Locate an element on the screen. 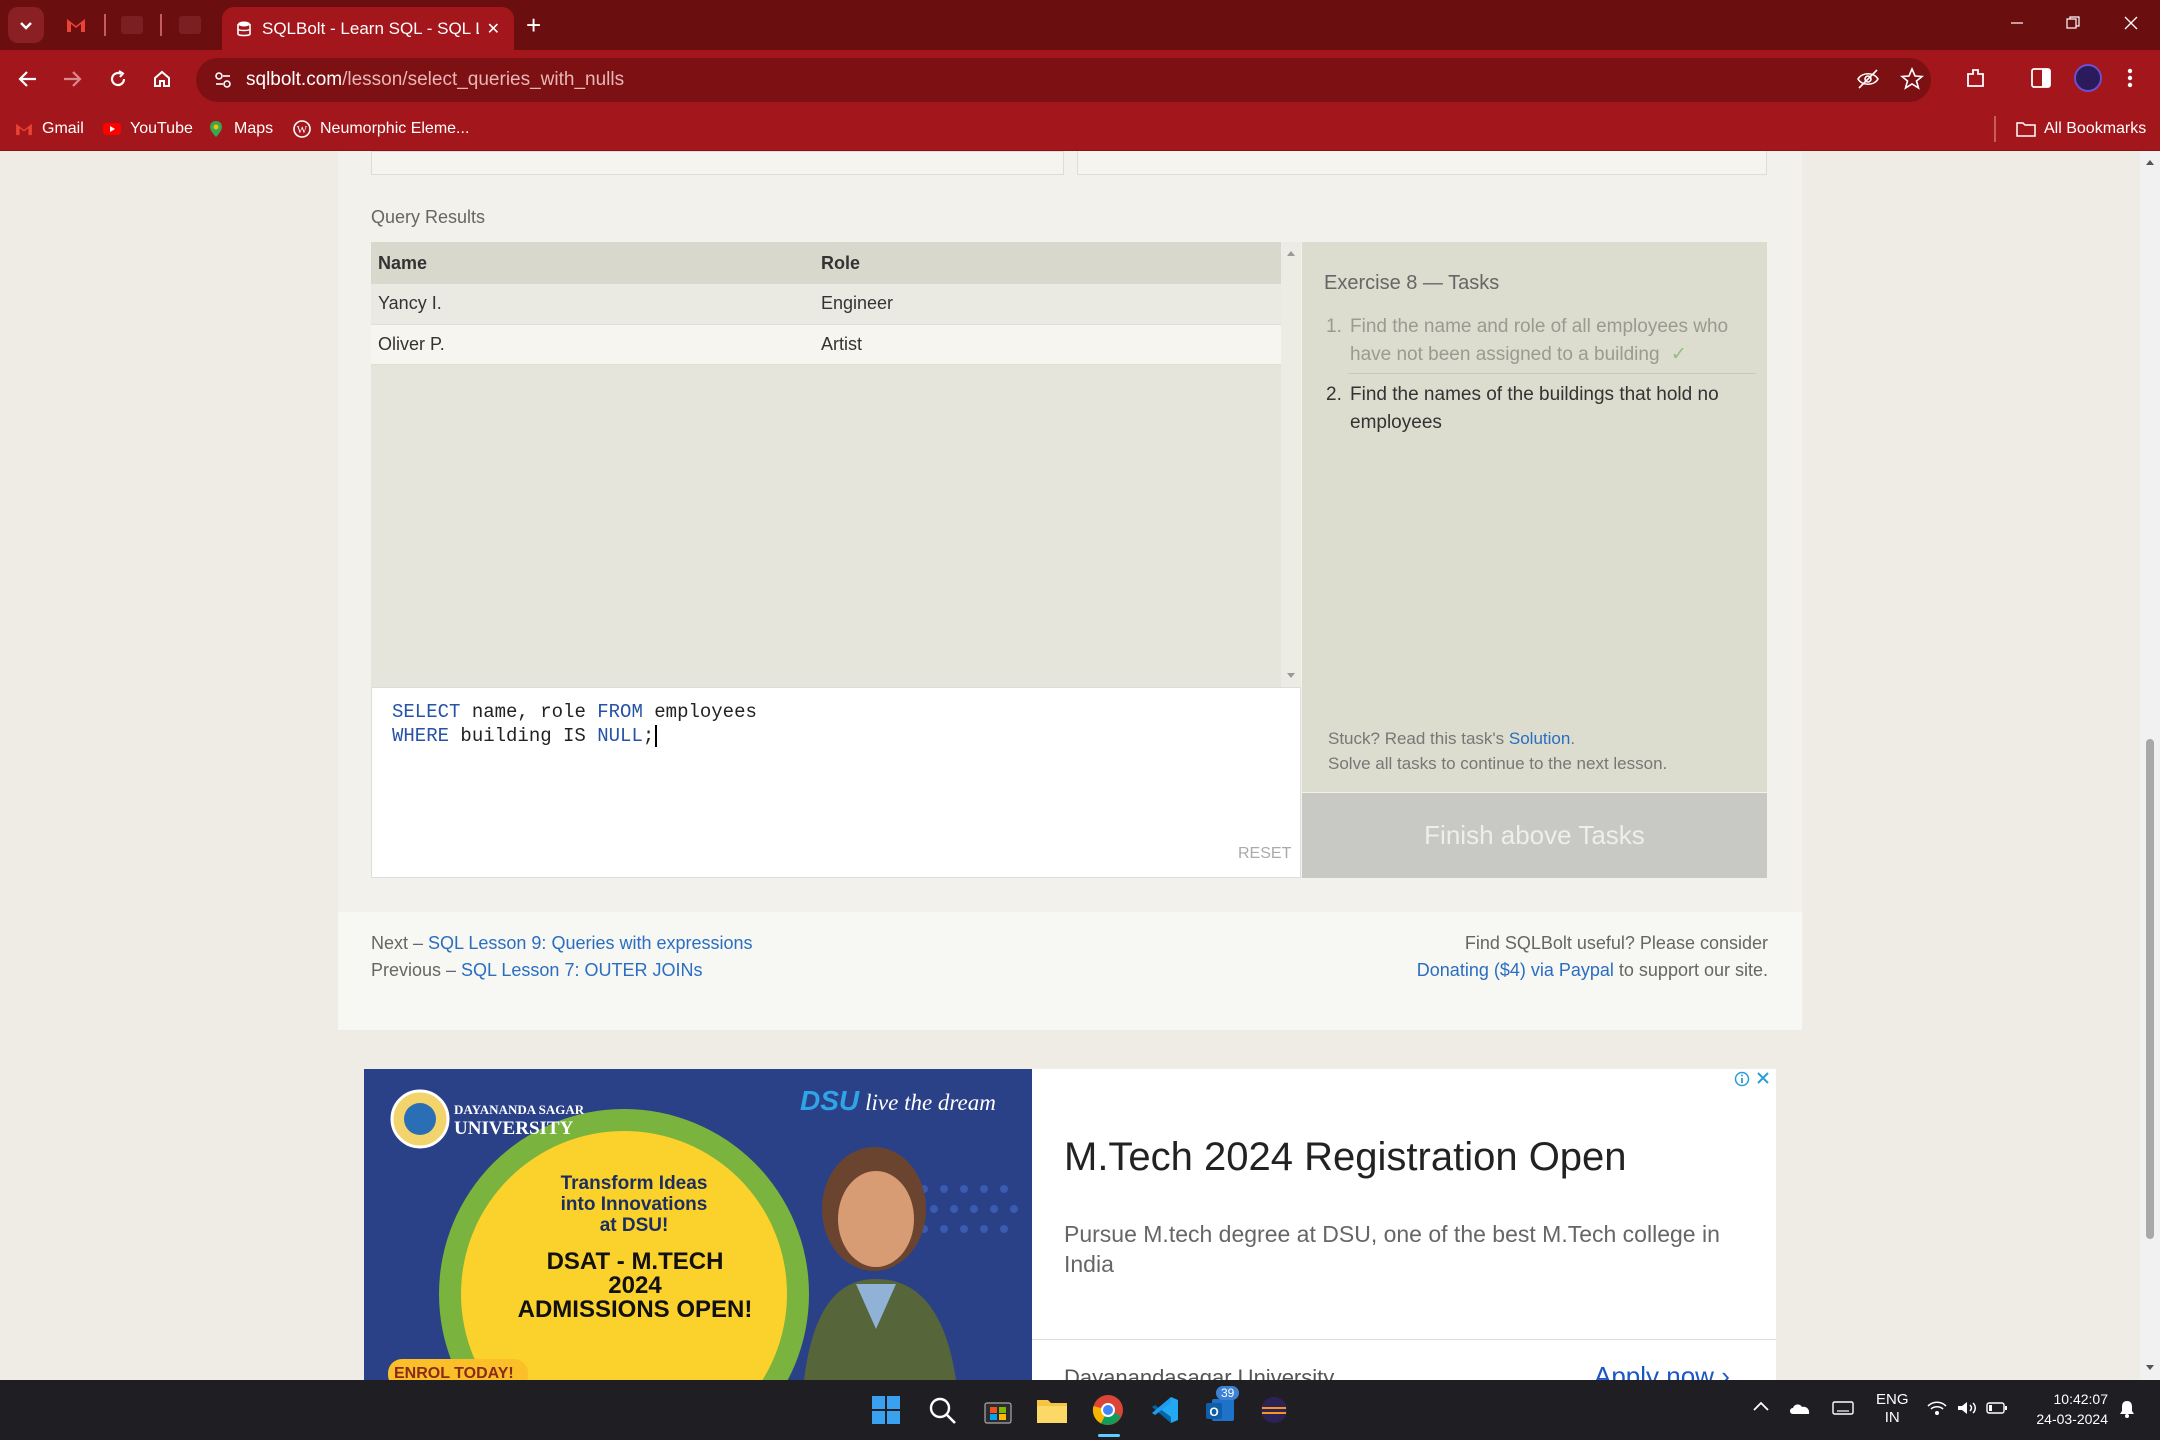 The image size is (2160, 1440). page-scrollbar is located at coordinates (2150, 765).